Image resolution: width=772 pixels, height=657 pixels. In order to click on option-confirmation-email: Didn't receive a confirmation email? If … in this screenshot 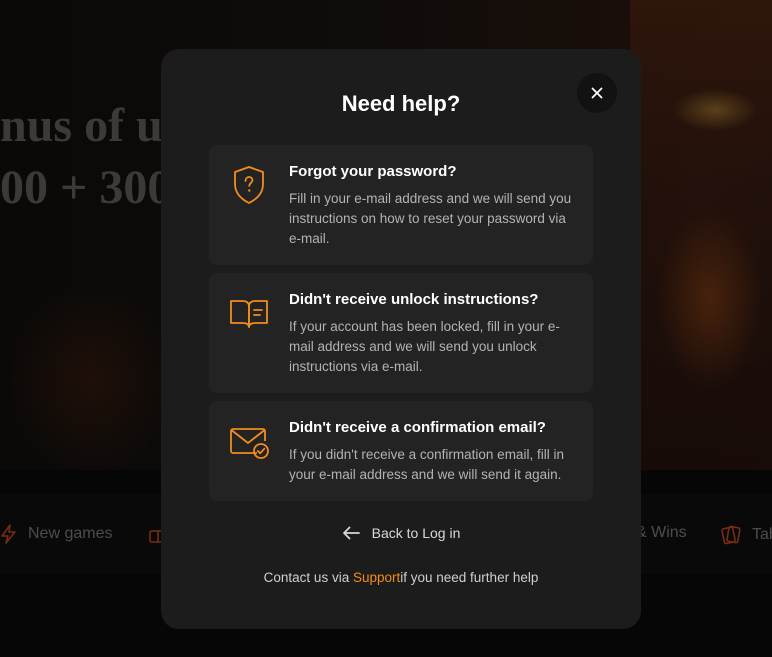, I will do `click(401, 451)`.